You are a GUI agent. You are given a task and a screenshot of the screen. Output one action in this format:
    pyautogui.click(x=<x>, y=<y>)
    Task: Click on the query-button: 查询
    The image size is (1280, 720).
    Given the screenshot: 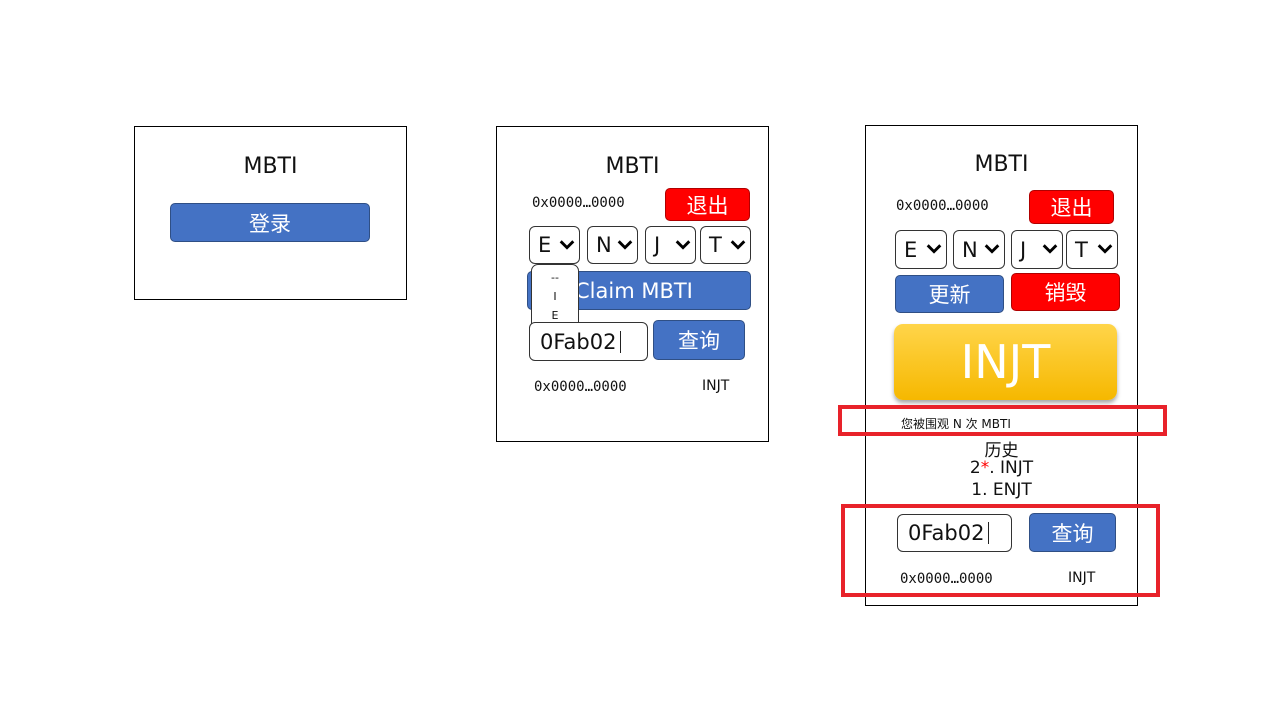 What is the action you would take?
    pyautogui.click(x=699, y=340)
    